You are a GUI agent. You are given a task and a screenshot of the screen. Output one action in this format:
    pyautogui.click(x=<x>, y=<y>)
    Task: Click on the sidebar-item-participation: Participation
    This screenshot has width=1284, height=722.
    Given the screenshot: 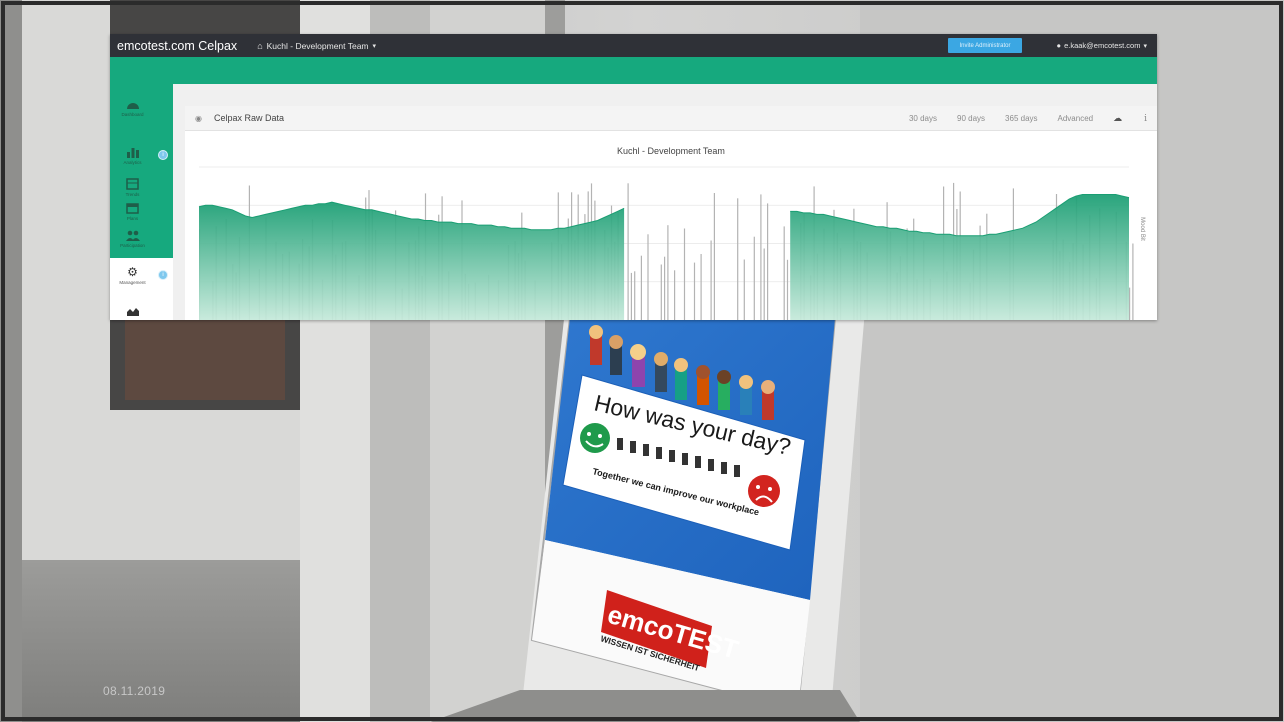 What is the action you would take?
    pyautogui.click(x=132, y=239)
    